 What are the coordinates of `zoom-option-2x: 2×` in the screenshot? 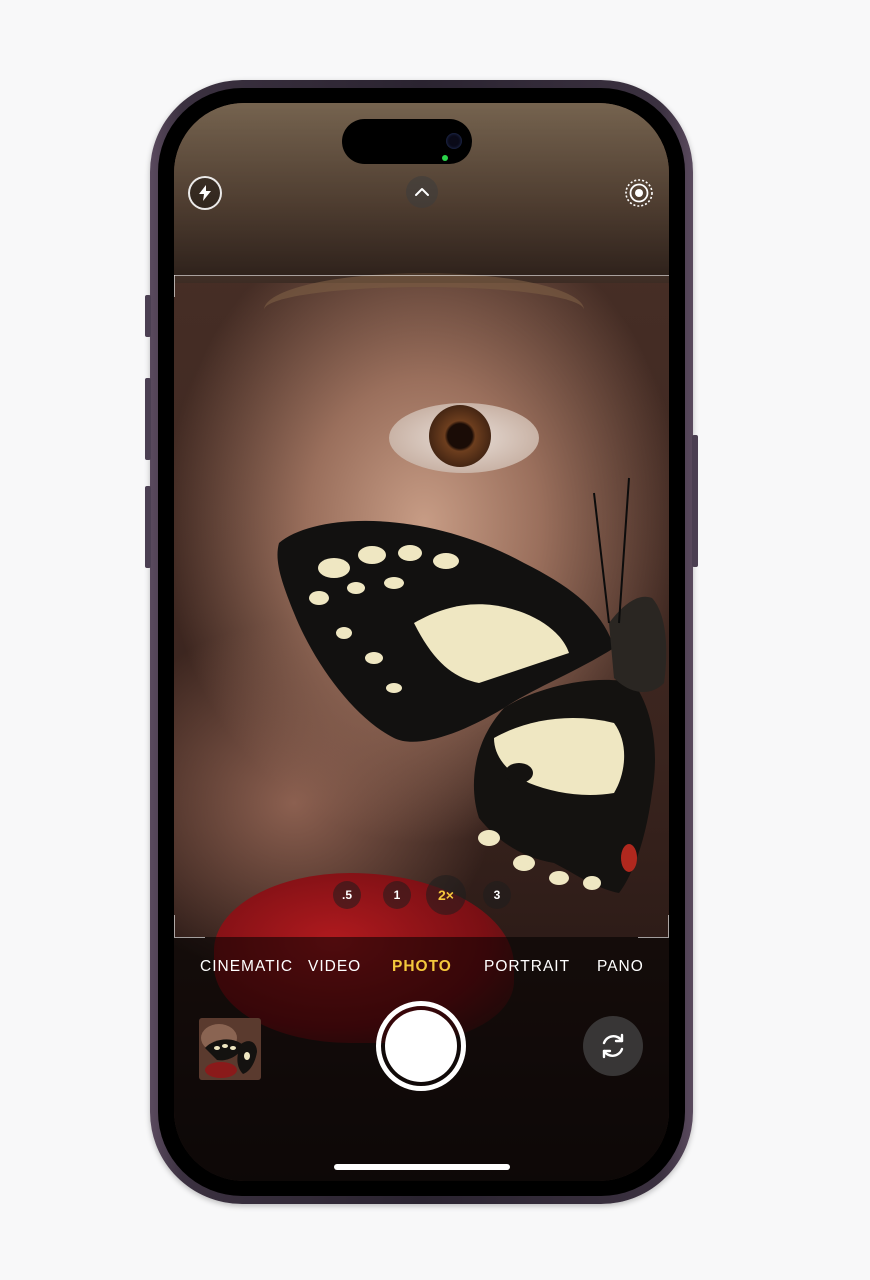 It's located at (446, 895).